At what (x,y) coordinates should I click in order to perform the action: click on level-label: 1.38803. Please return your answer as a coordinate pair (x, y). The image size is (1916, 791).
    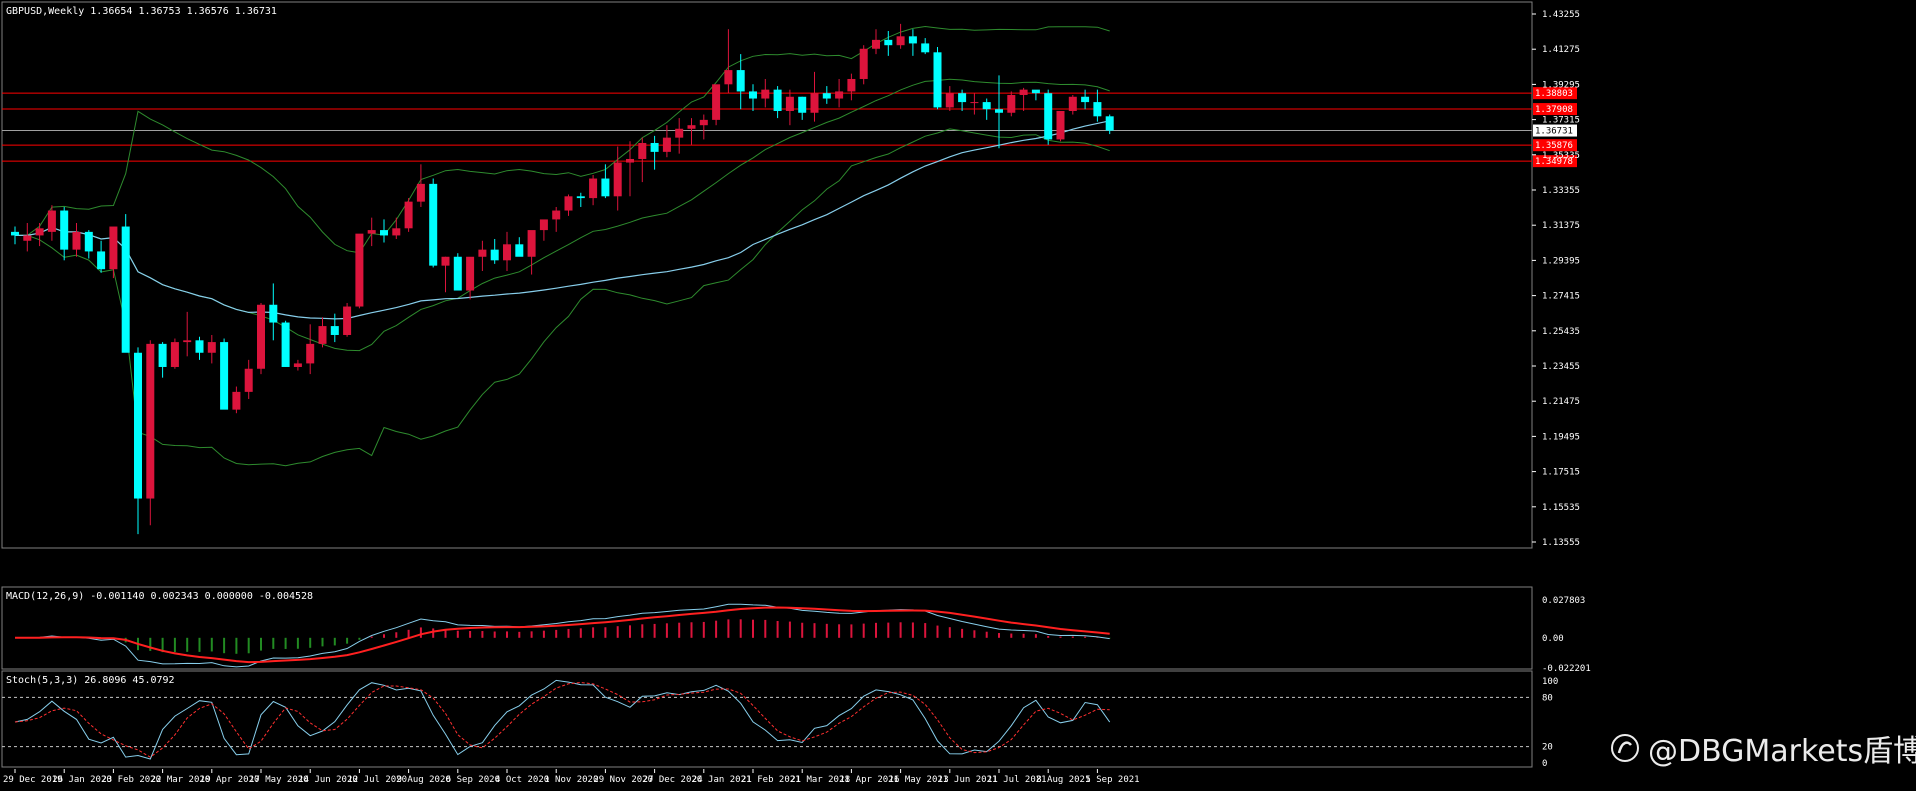
    Looking at the image, I should click on (1554, 94).